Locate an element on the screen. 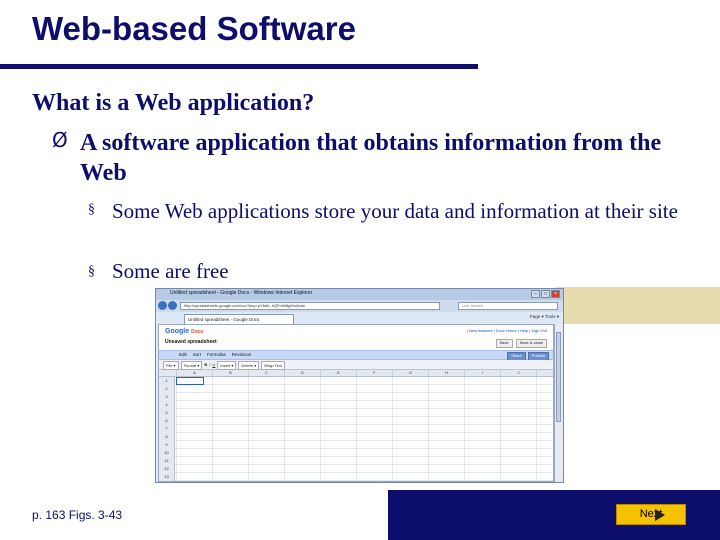 The height and width of the screenshot is (540, 720). scrollbar is located at coordinates (558, 403).